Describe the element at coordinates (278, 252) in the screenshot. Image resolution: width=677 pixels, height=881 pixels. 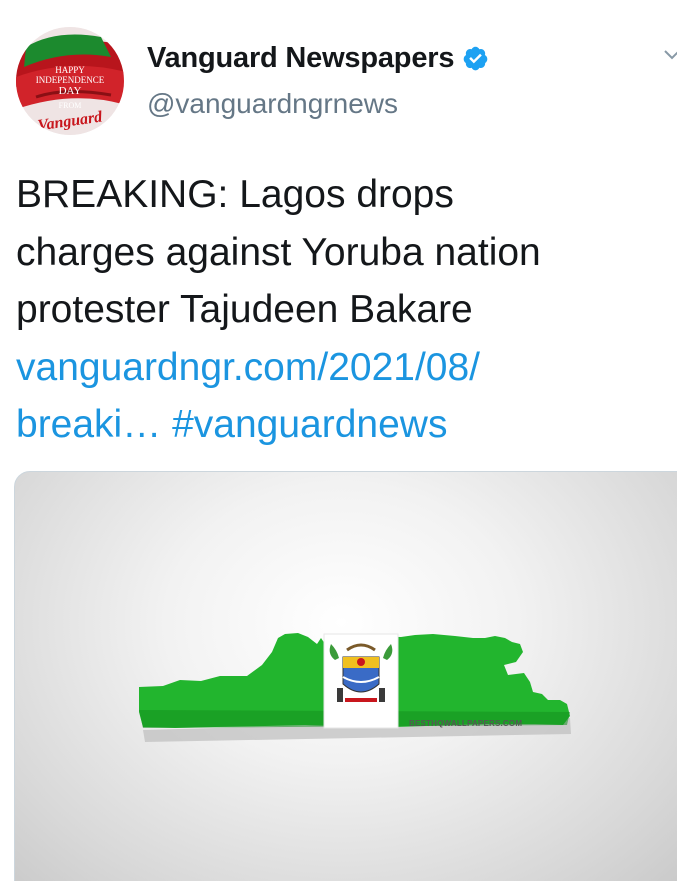
I see `tweet-text-line: charges against Yoruba nation` at that location.